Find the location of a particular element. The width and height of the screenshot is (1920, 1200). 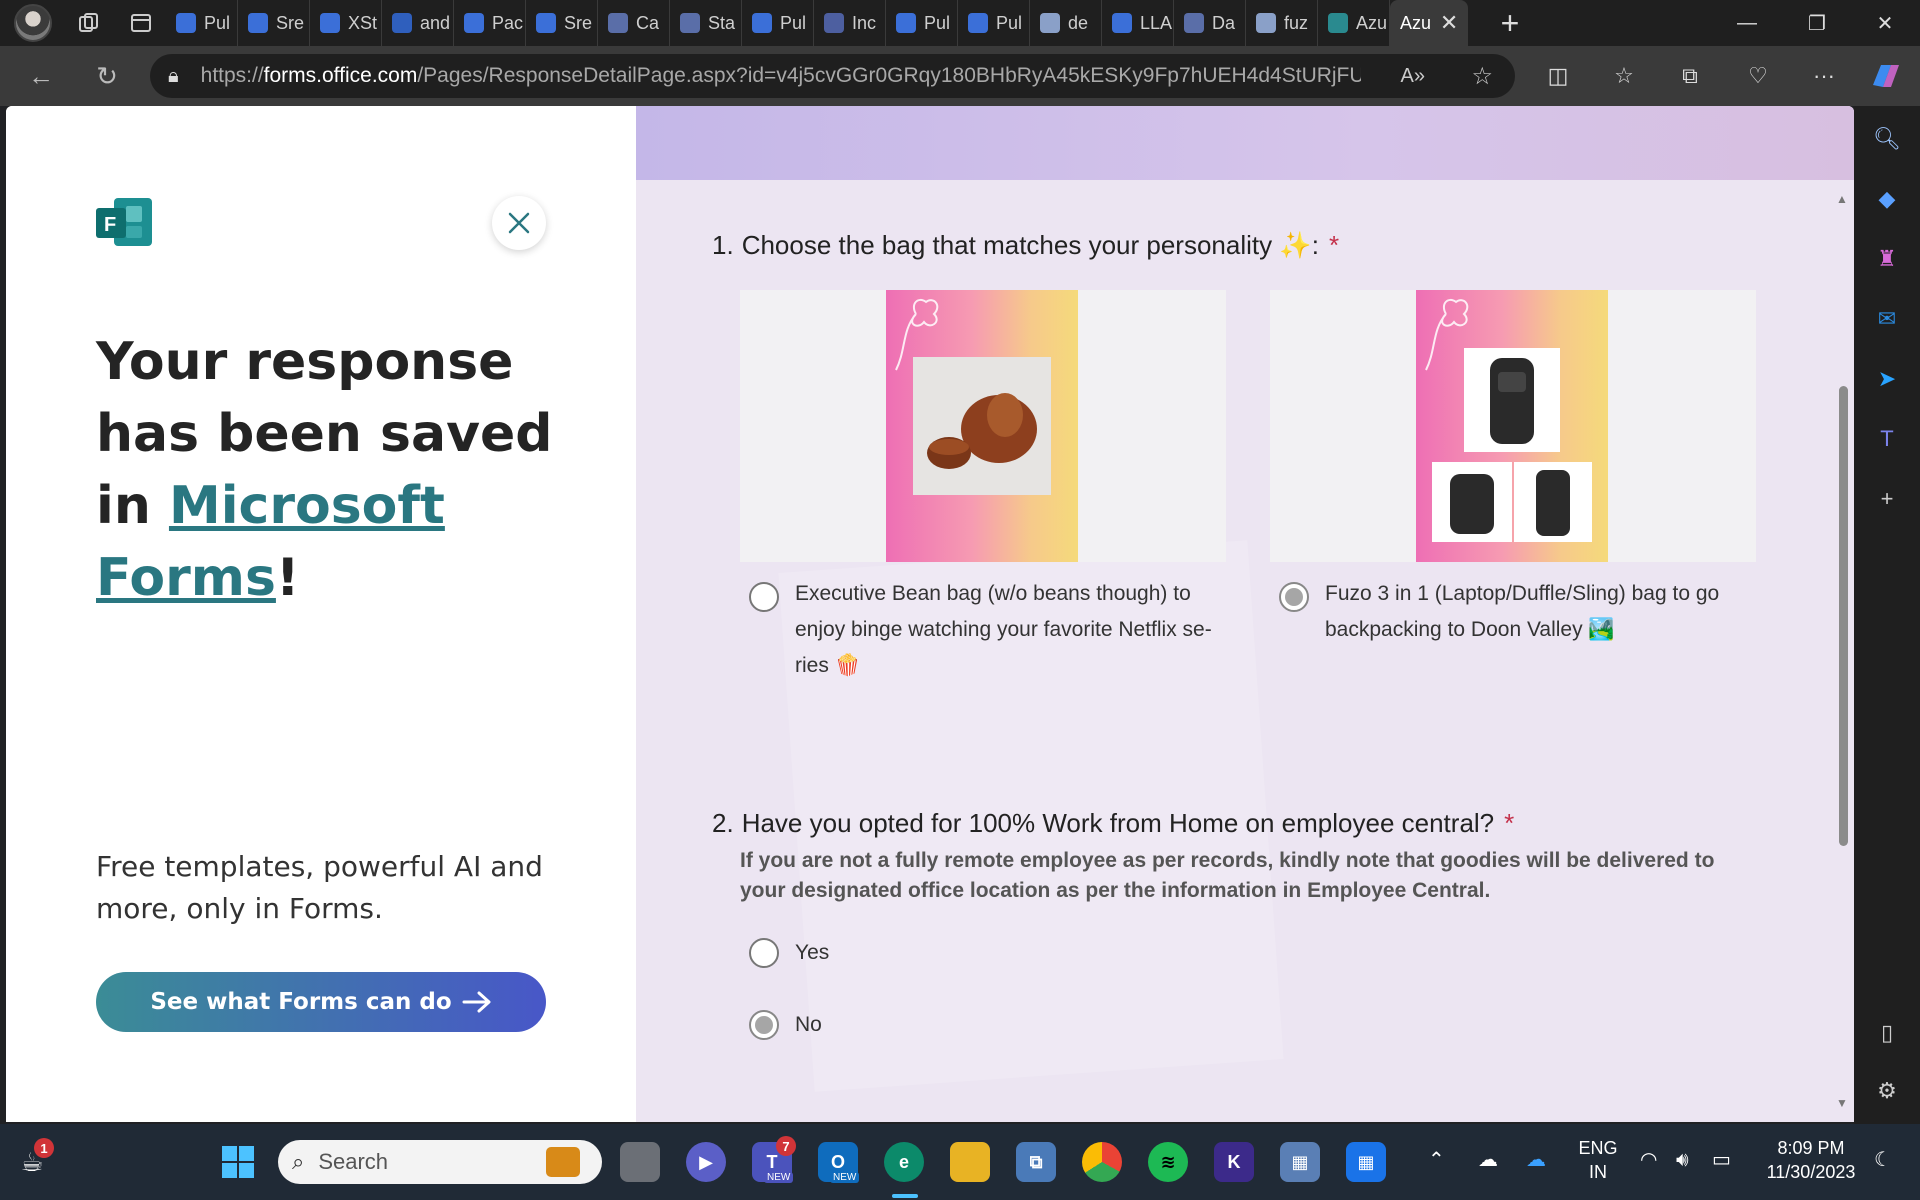

new-tab-button: + is located at coordinates (1510, 23).